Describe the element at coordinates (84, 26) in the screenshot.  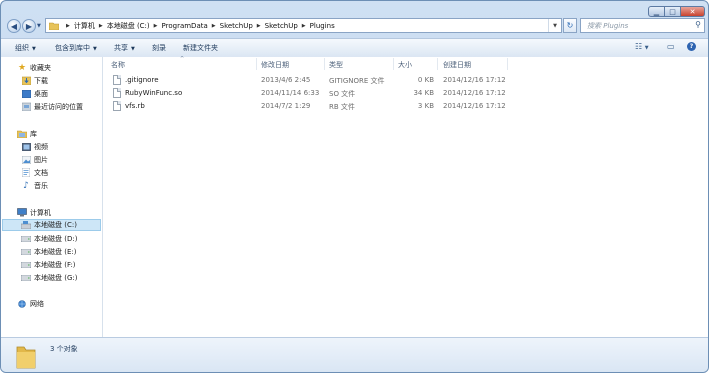
I see `breadcrumb-computer: 计算机` at that location.